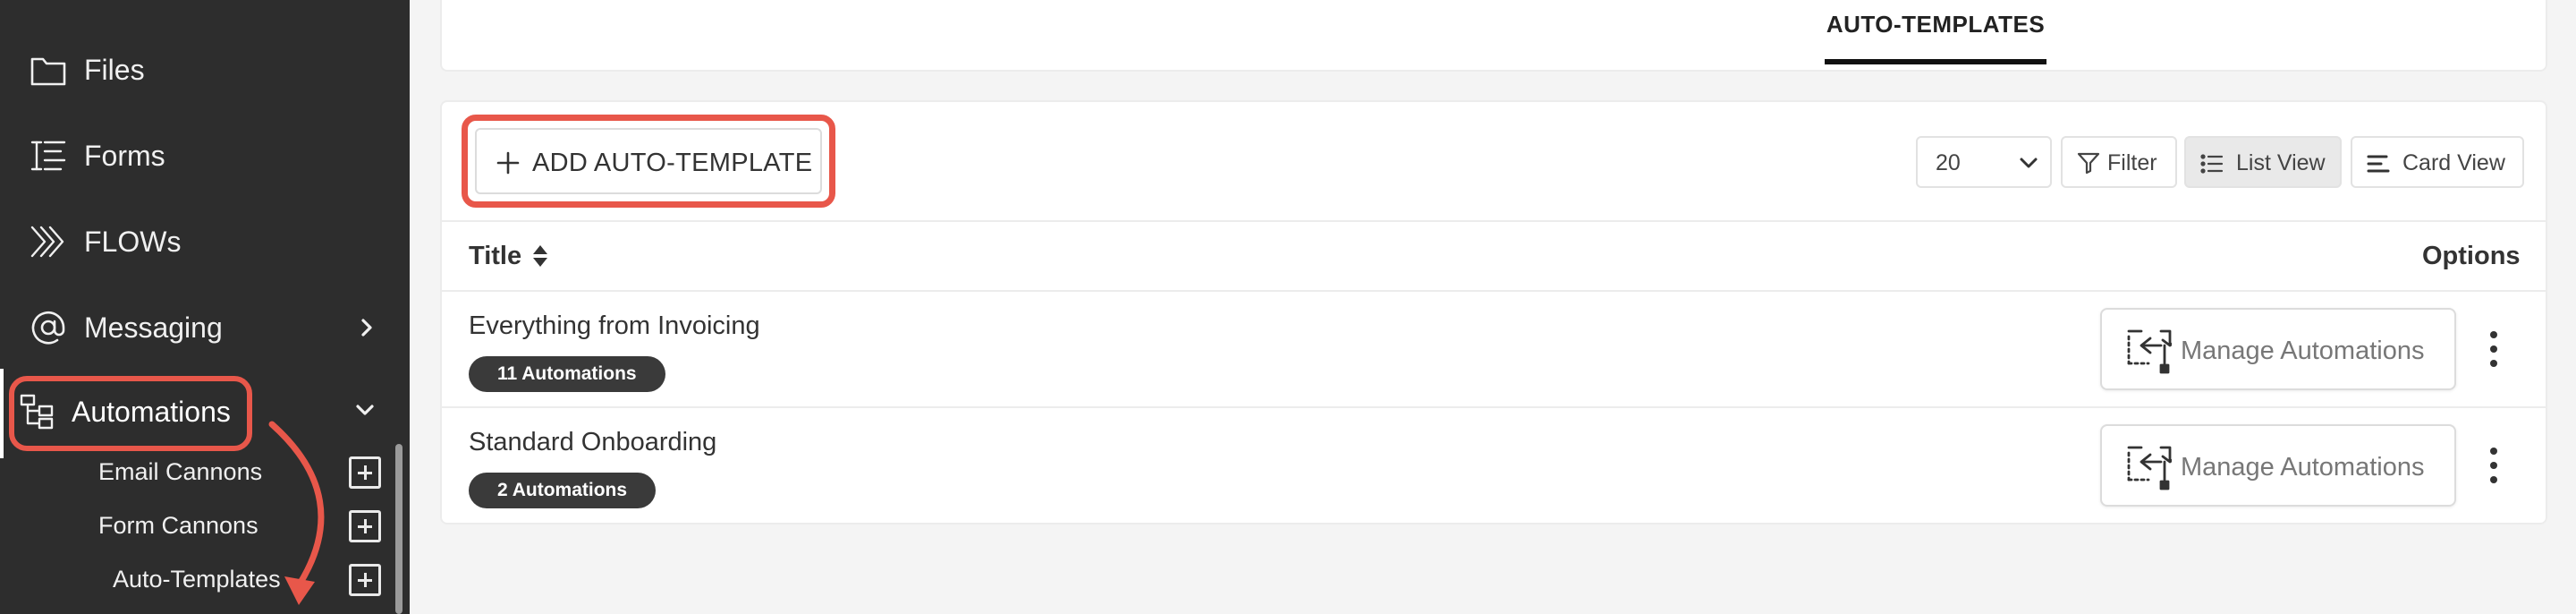 Image resolution: width=2576 pixels, height=614 pixels. I want to click on highlight-box: ADD AUTO-TEMPLATE, so click(648, 162).